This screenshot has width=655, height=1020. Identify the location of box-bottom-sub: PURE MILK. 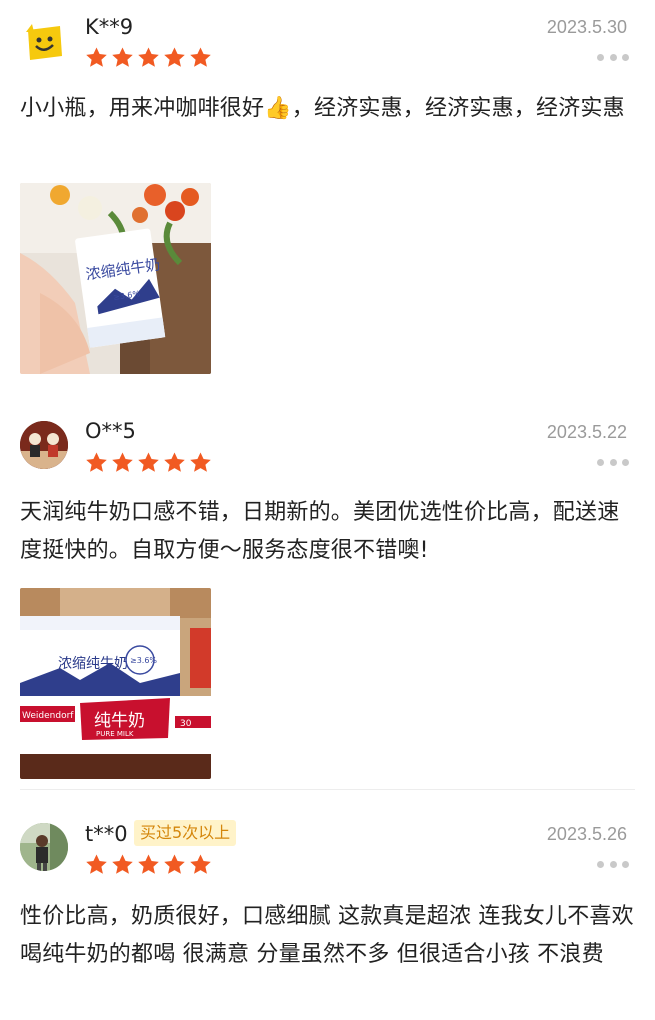
(115, 734).